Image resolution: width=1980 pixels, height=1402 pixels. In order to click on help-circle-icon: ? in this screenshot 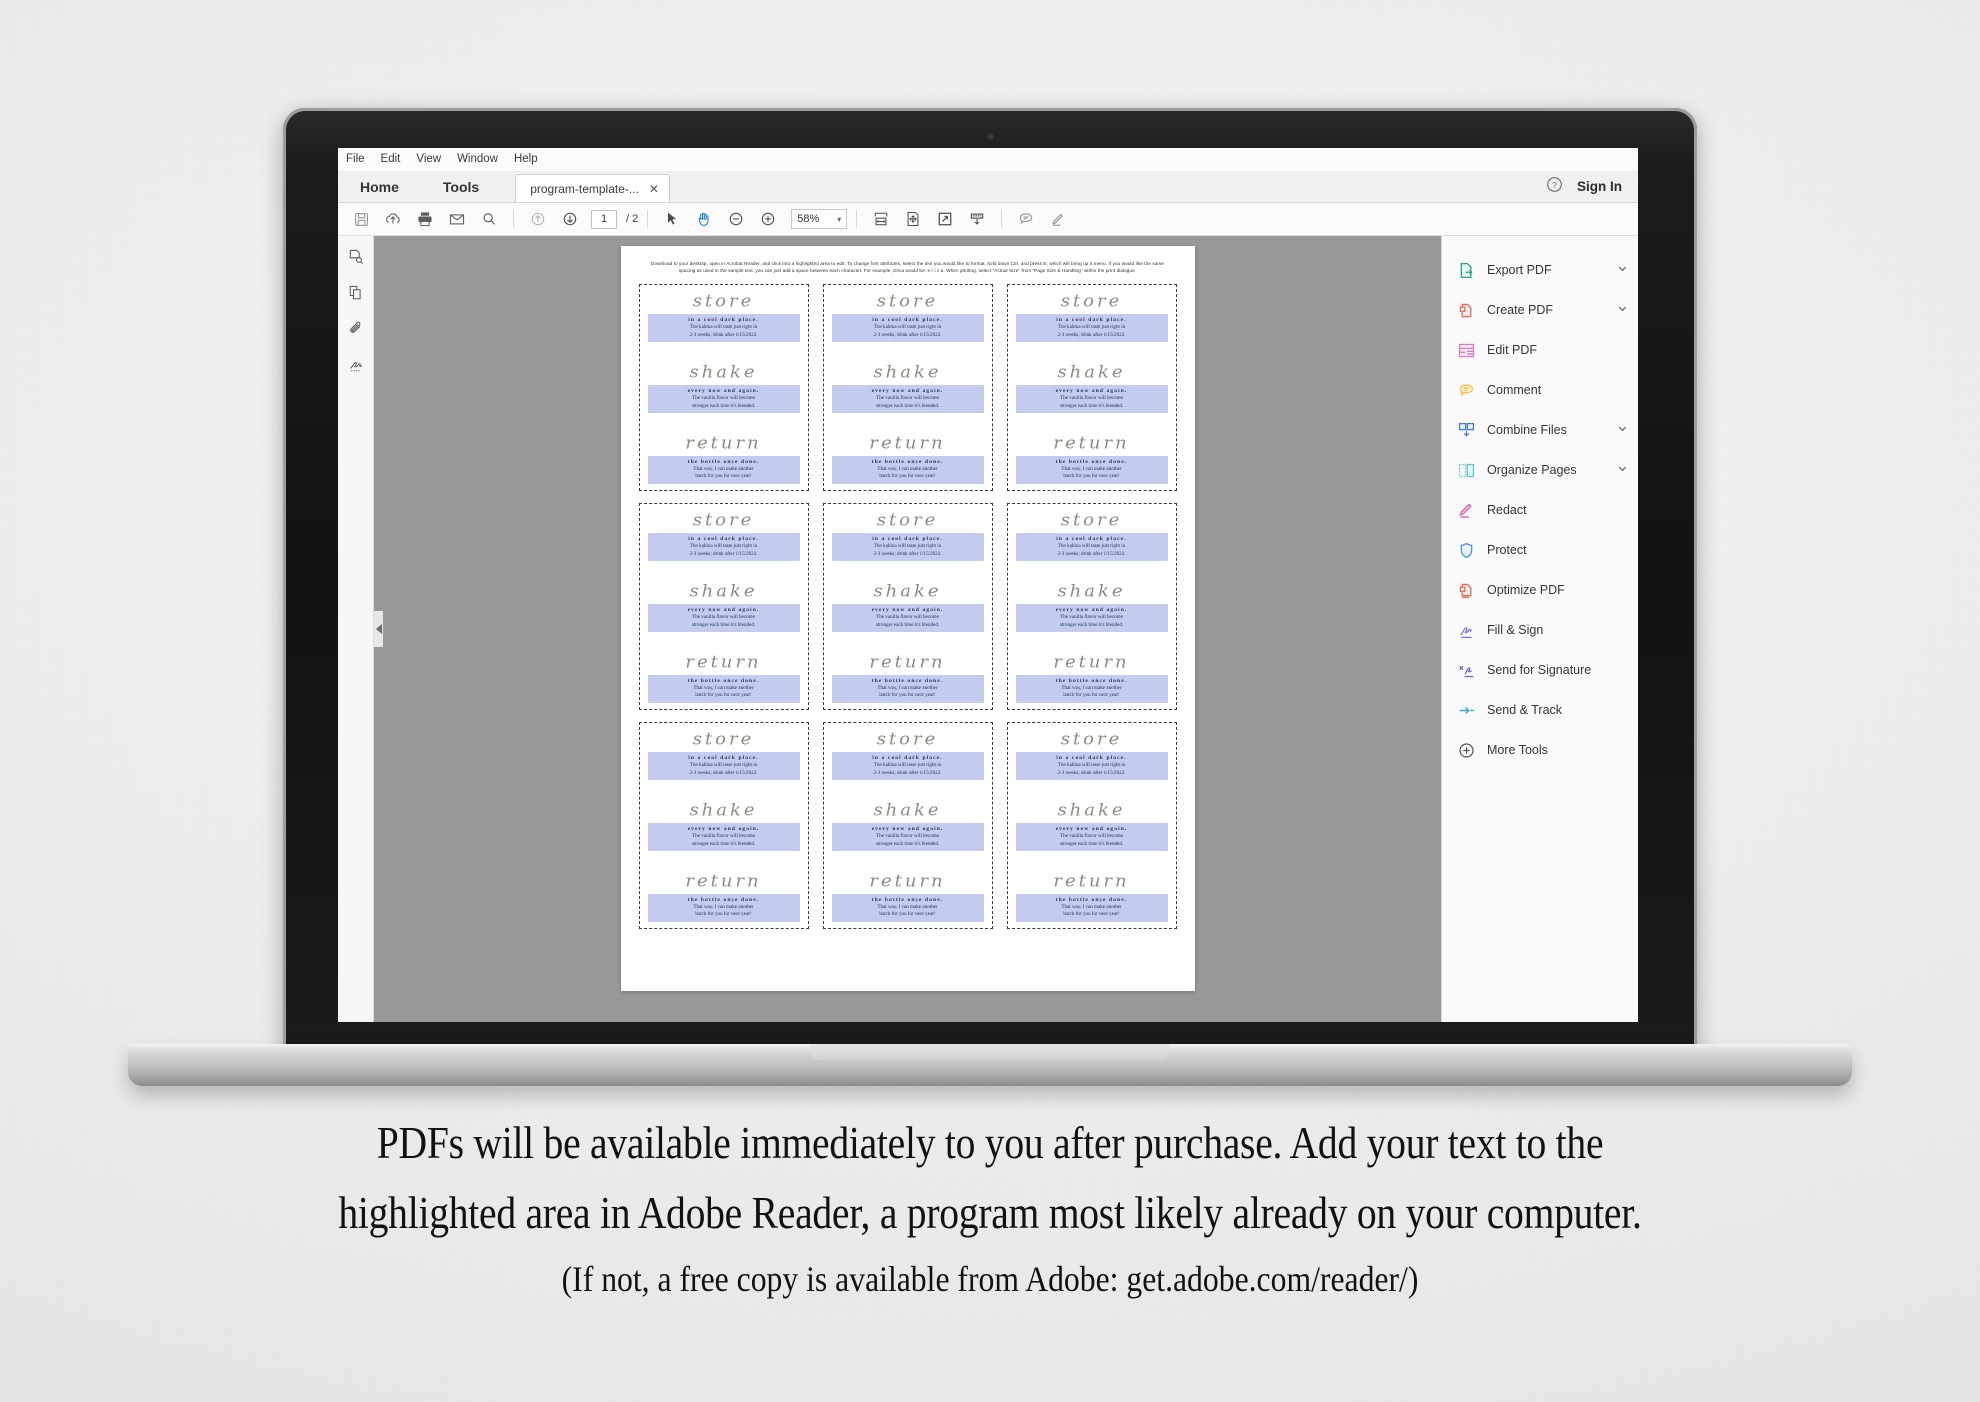, I will do `click(1554, 187)`.